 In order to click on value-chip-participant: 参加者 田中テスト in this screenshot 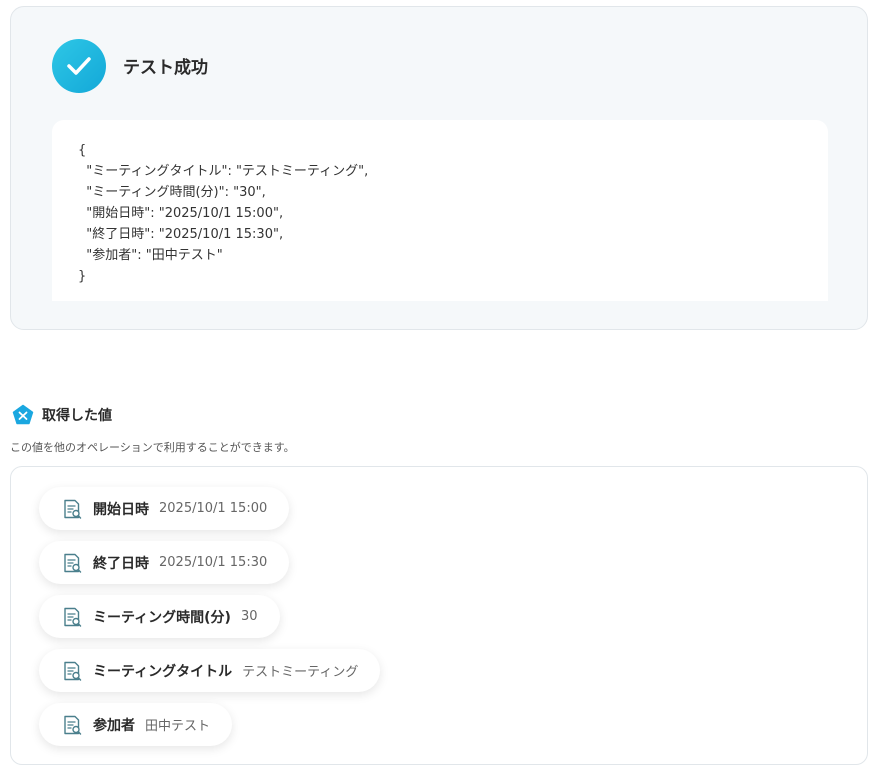, I will do `click(136, 724)`.